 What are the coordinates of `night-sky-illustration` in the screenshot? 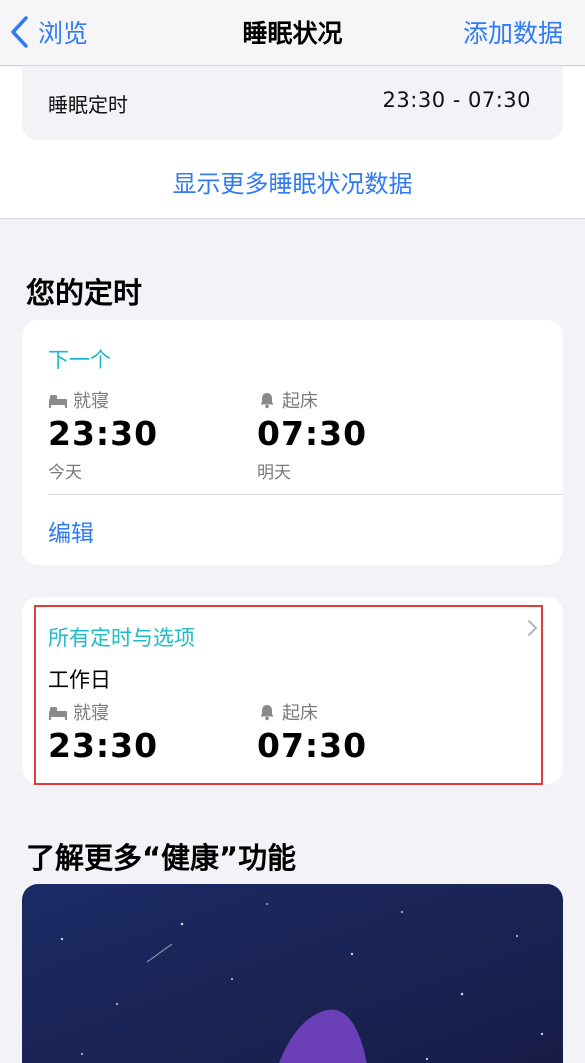 It's located at (302, 983).